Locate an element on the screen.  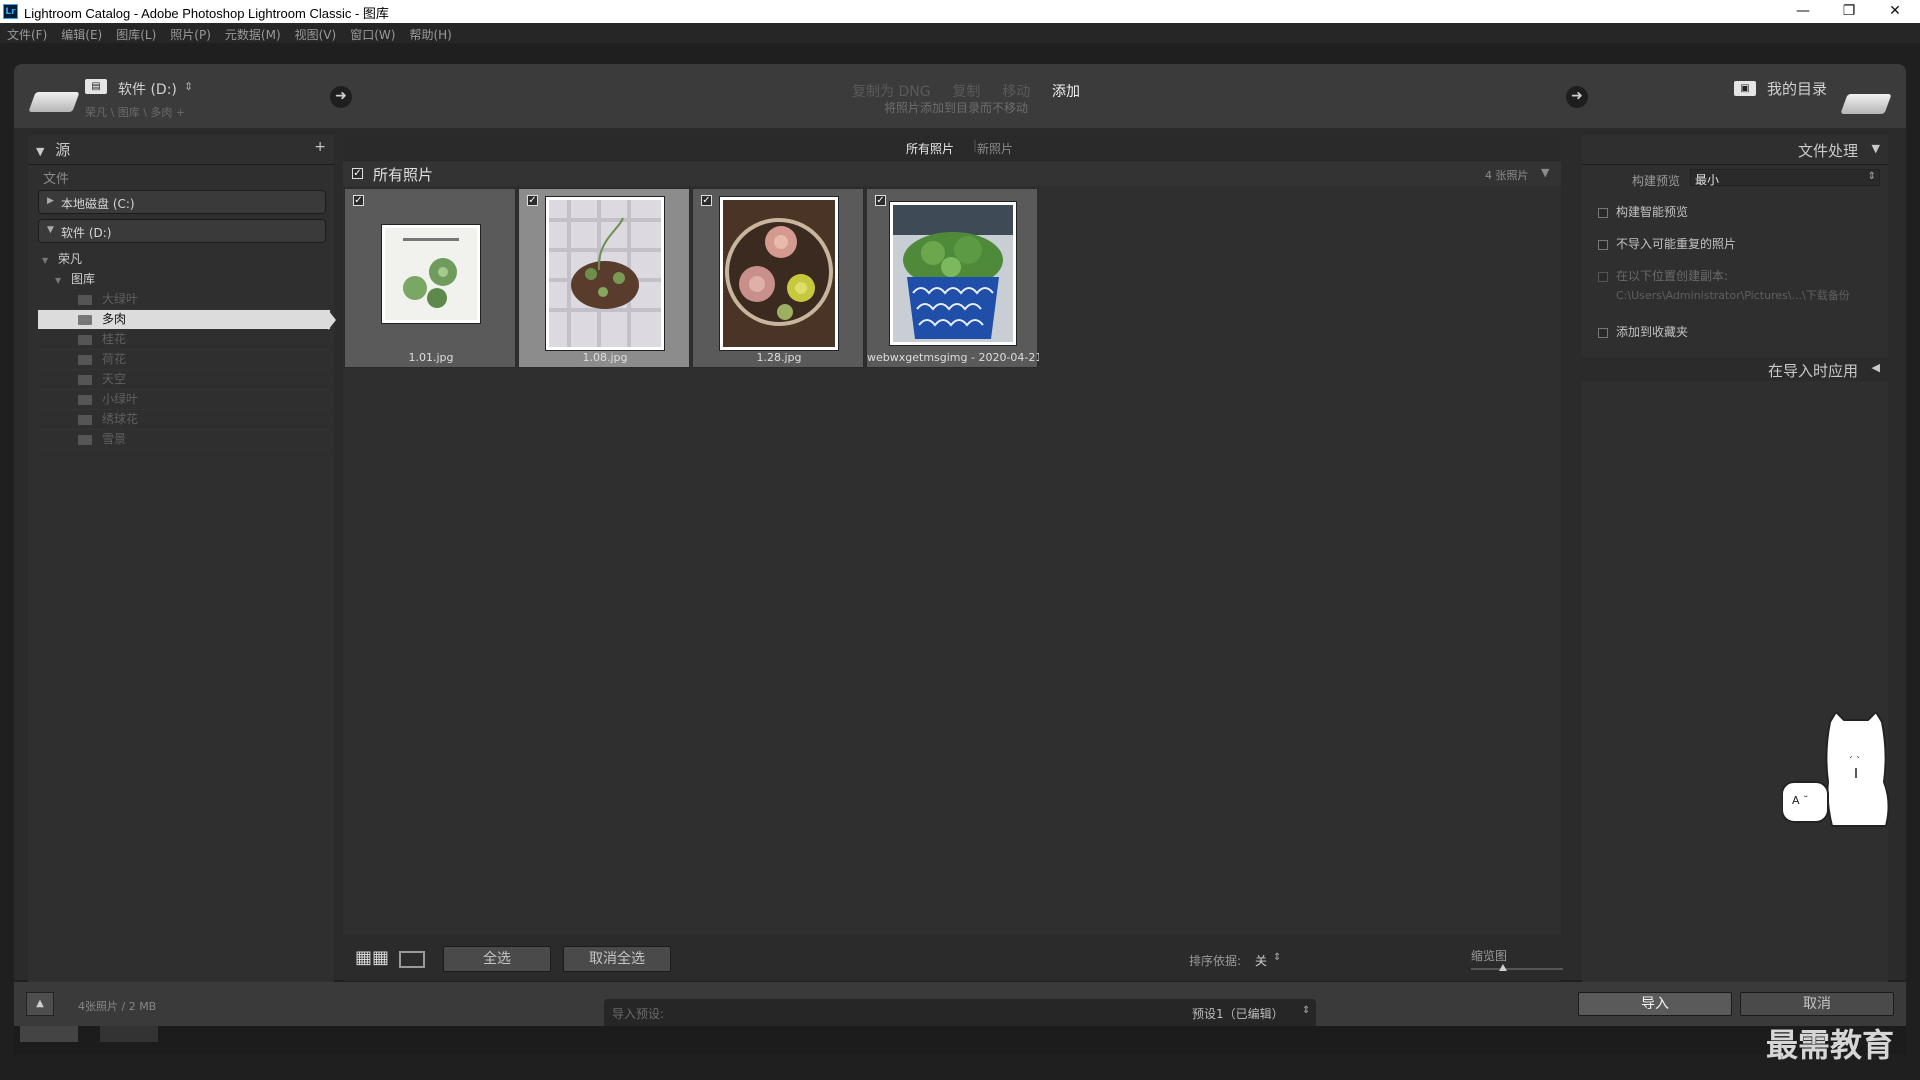
drive-icon: ▤ is located at coordinates (96, 86).